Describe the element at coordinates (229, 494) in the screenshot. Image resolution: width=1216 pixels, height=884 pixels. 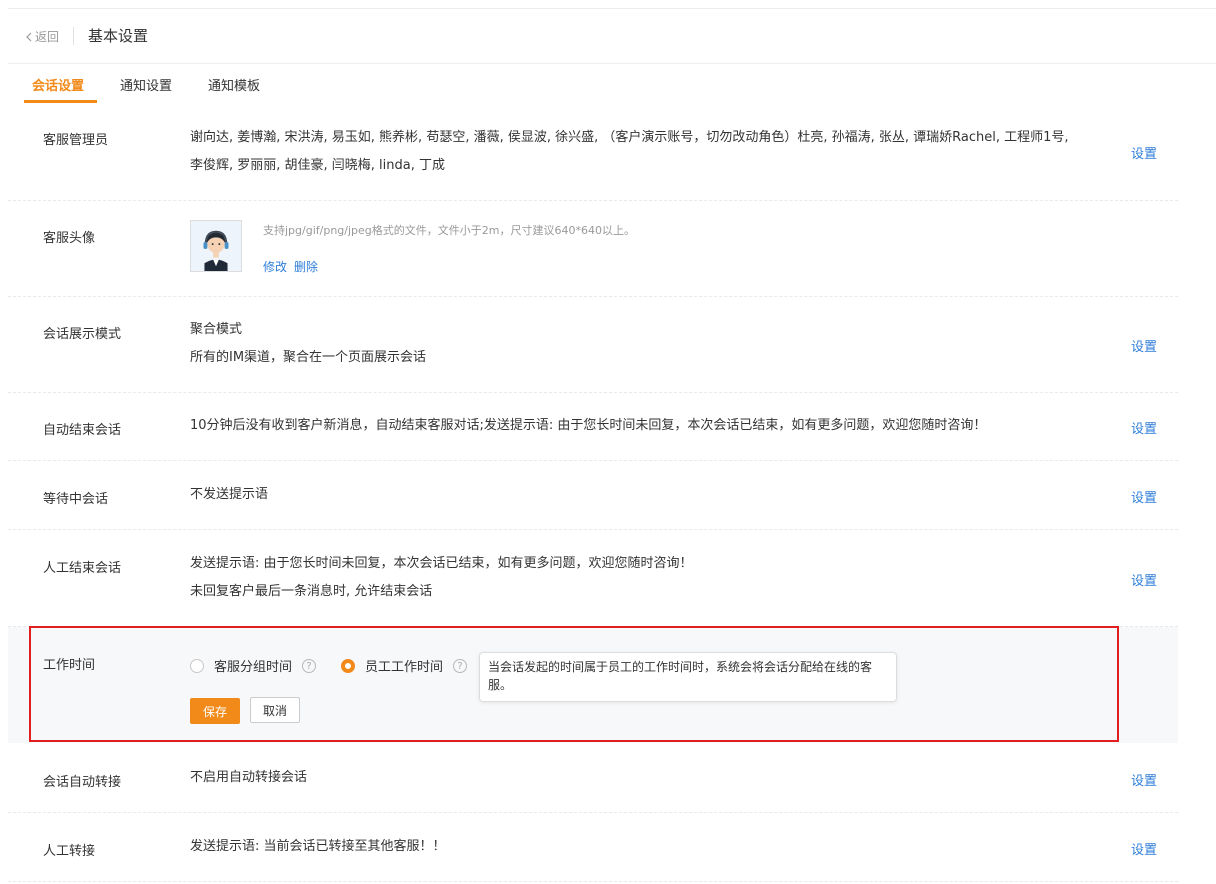
I see `waiting-description: 不发送提示语` at that location.